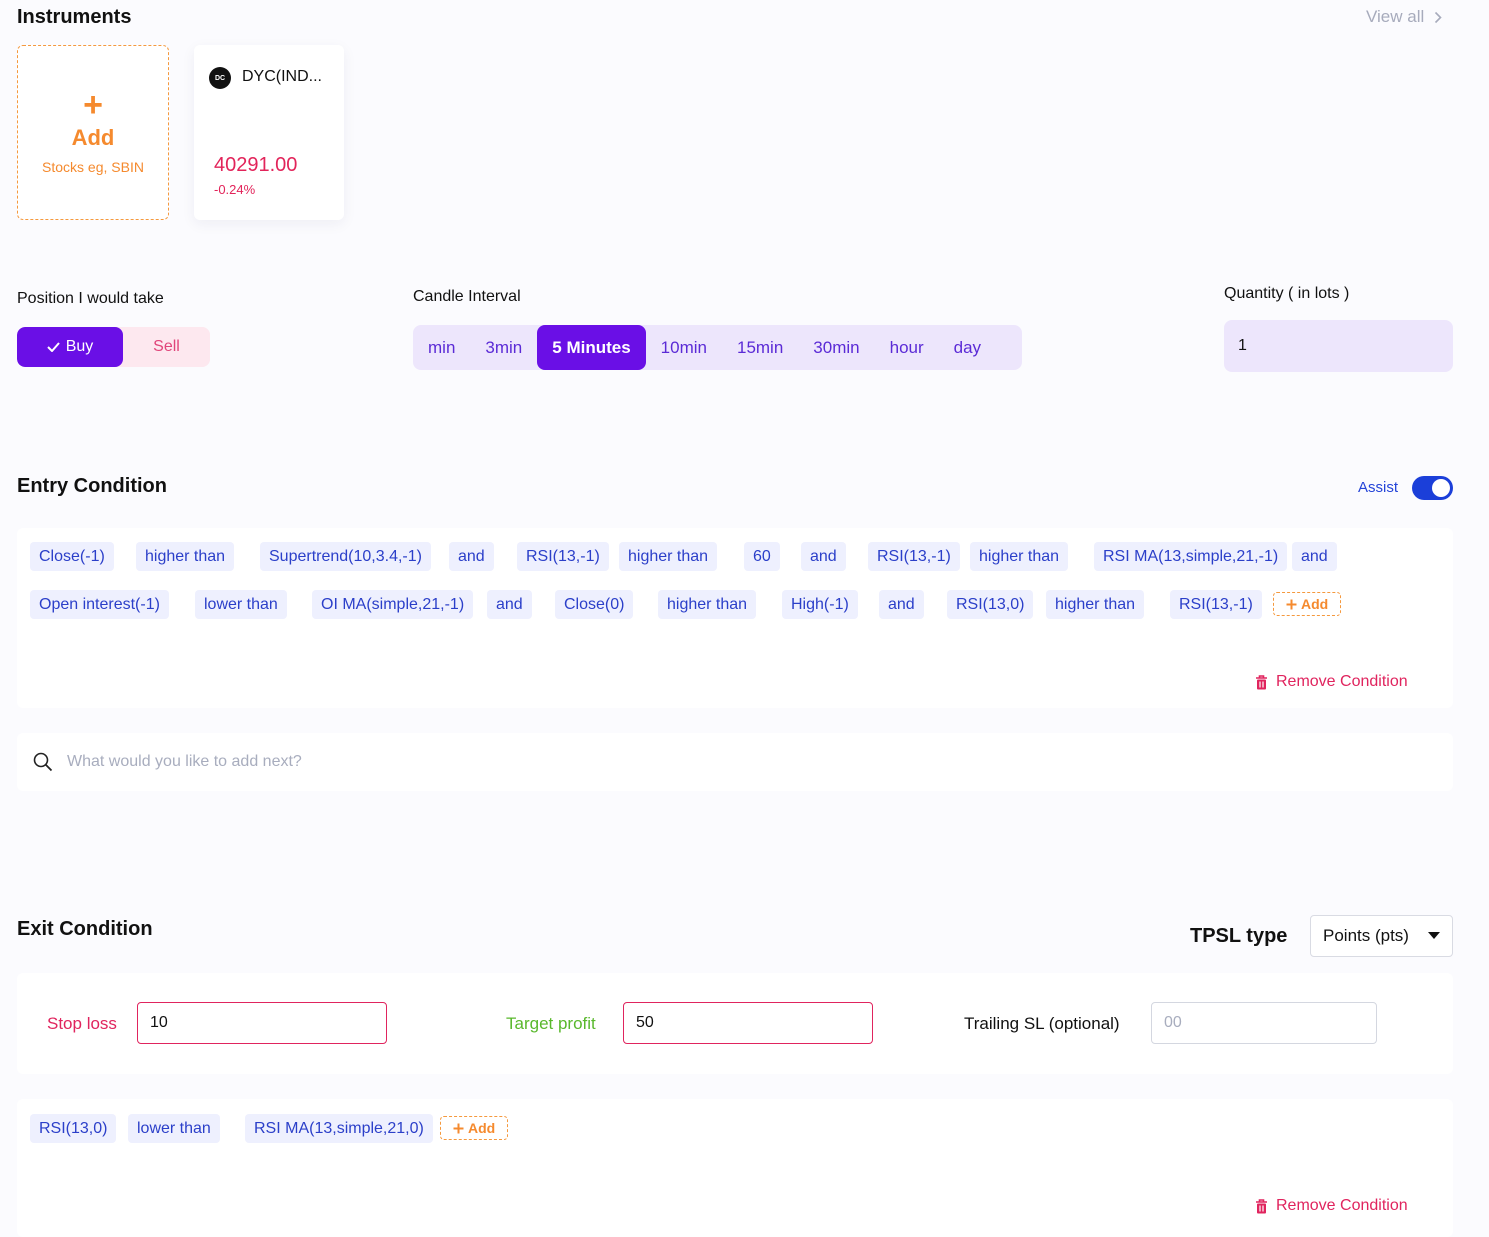 The width and height of the screenshot is (1489, 1237). Describe the element at coordinates (262, 1023) in the screenshot. I see `stop-loss-input: 10` at that location.